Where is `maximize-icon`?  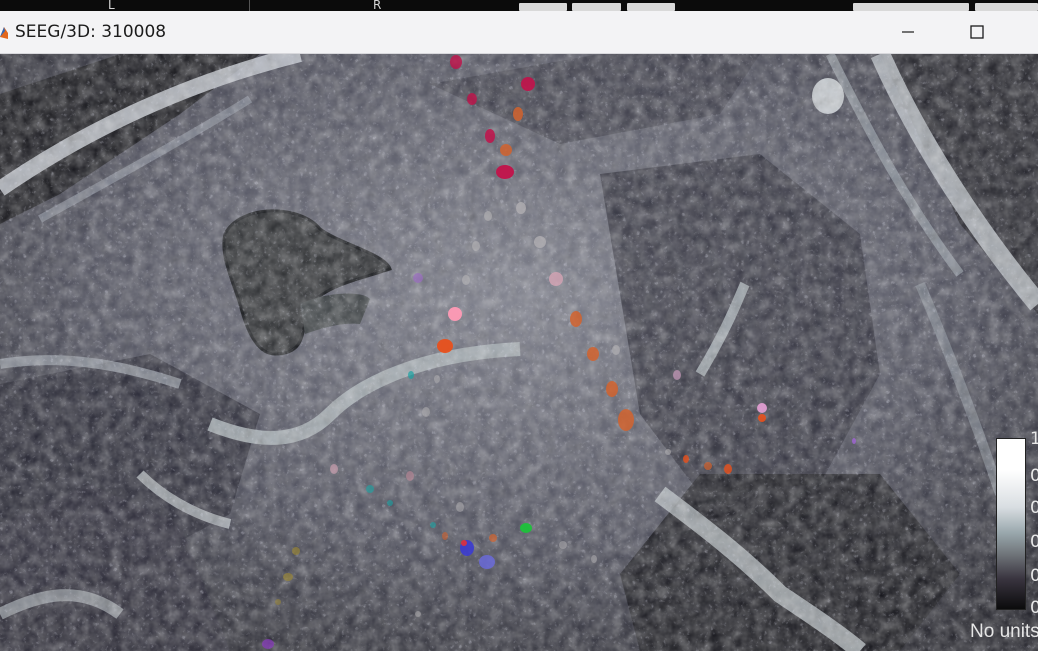
maximize-icon is located at coordinates (977, 32).